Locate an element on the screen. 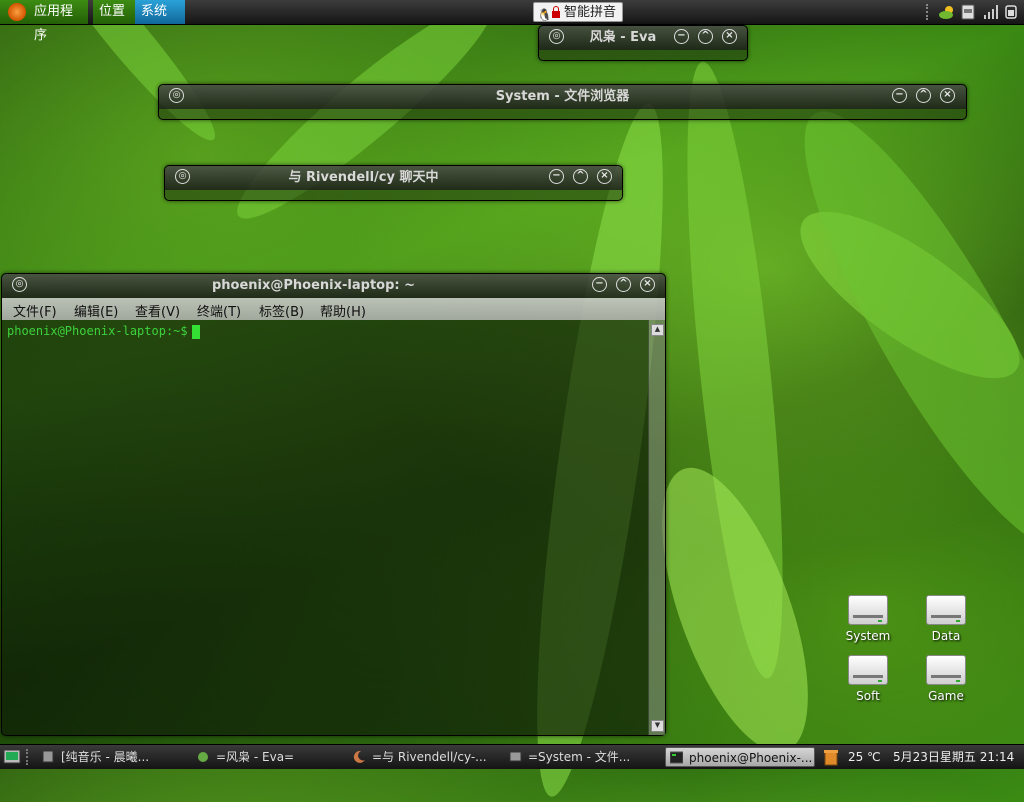 This screenshot has width=1024, height=802. menu-help: 帮助(H) is located at coordinates (343, 310).